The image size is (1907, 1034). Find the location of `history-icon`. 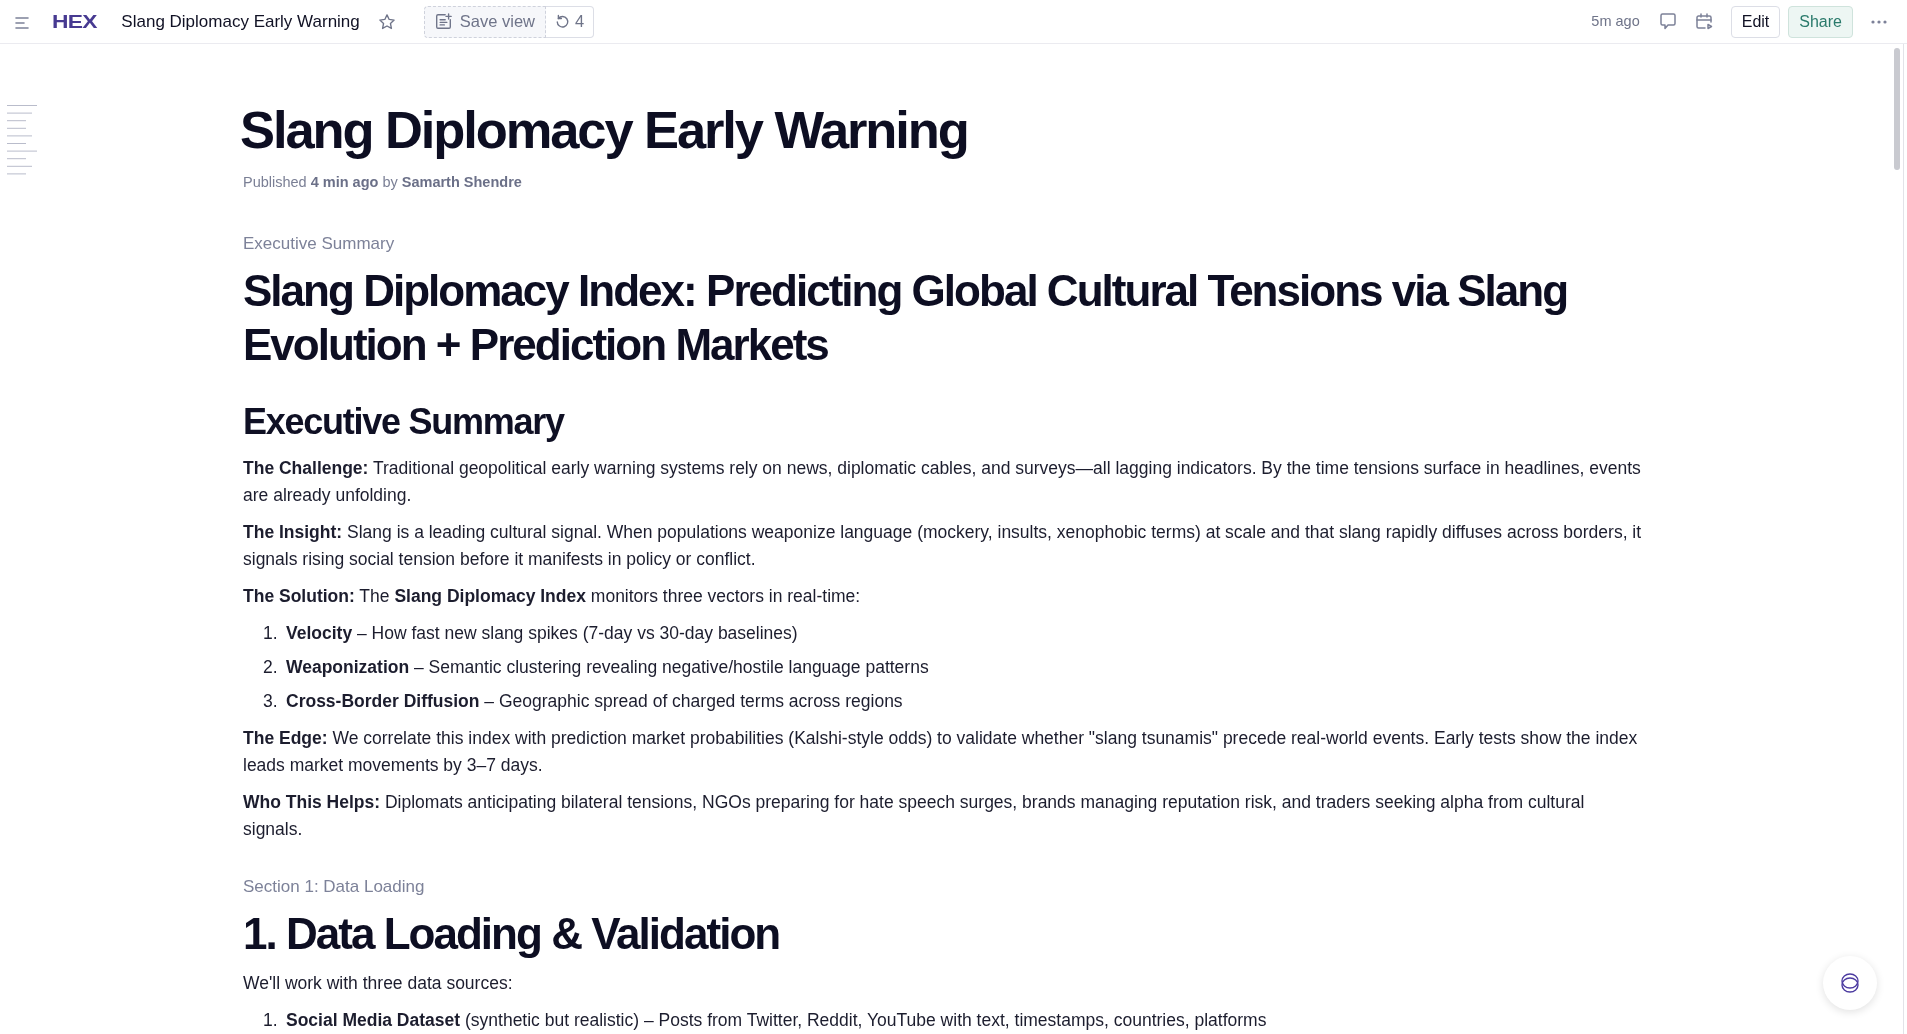

history-icon is located at coordinates (562, 21).